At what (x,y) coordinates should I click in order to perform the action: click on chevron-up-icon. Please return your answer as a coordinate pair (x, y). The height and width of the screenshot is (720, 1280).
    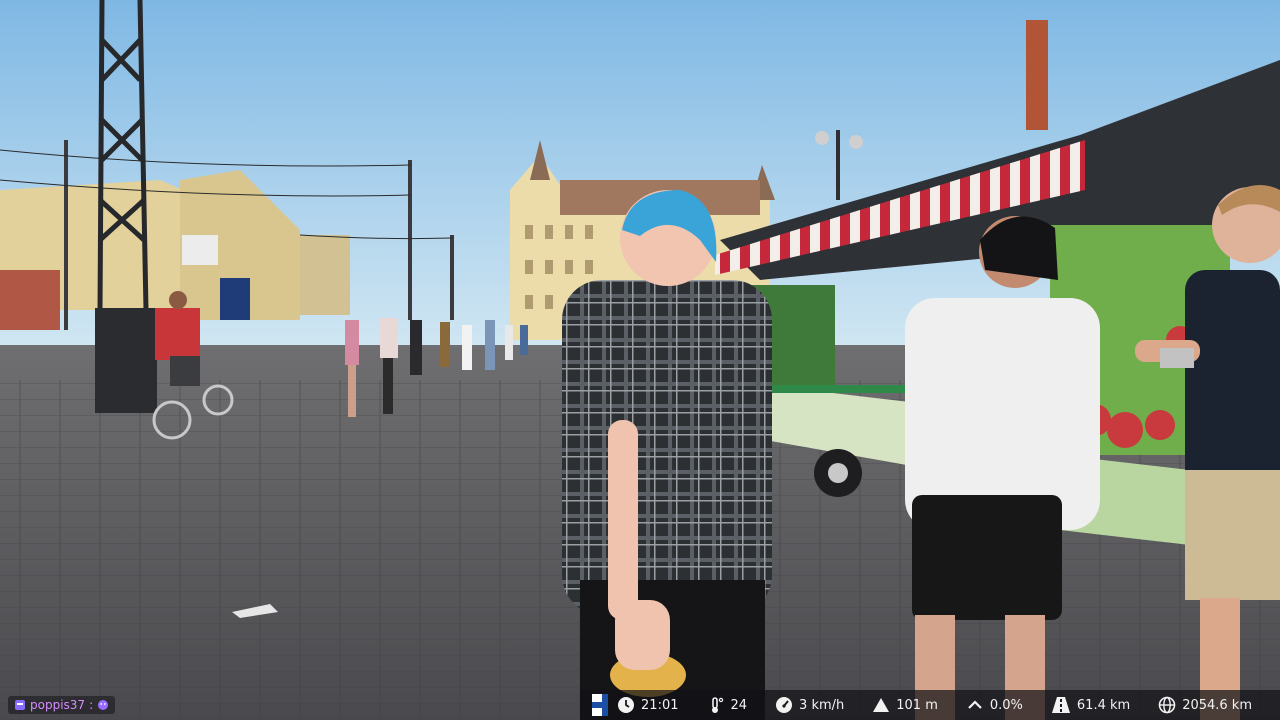
    Looking at the image, I should click on (975, 704).